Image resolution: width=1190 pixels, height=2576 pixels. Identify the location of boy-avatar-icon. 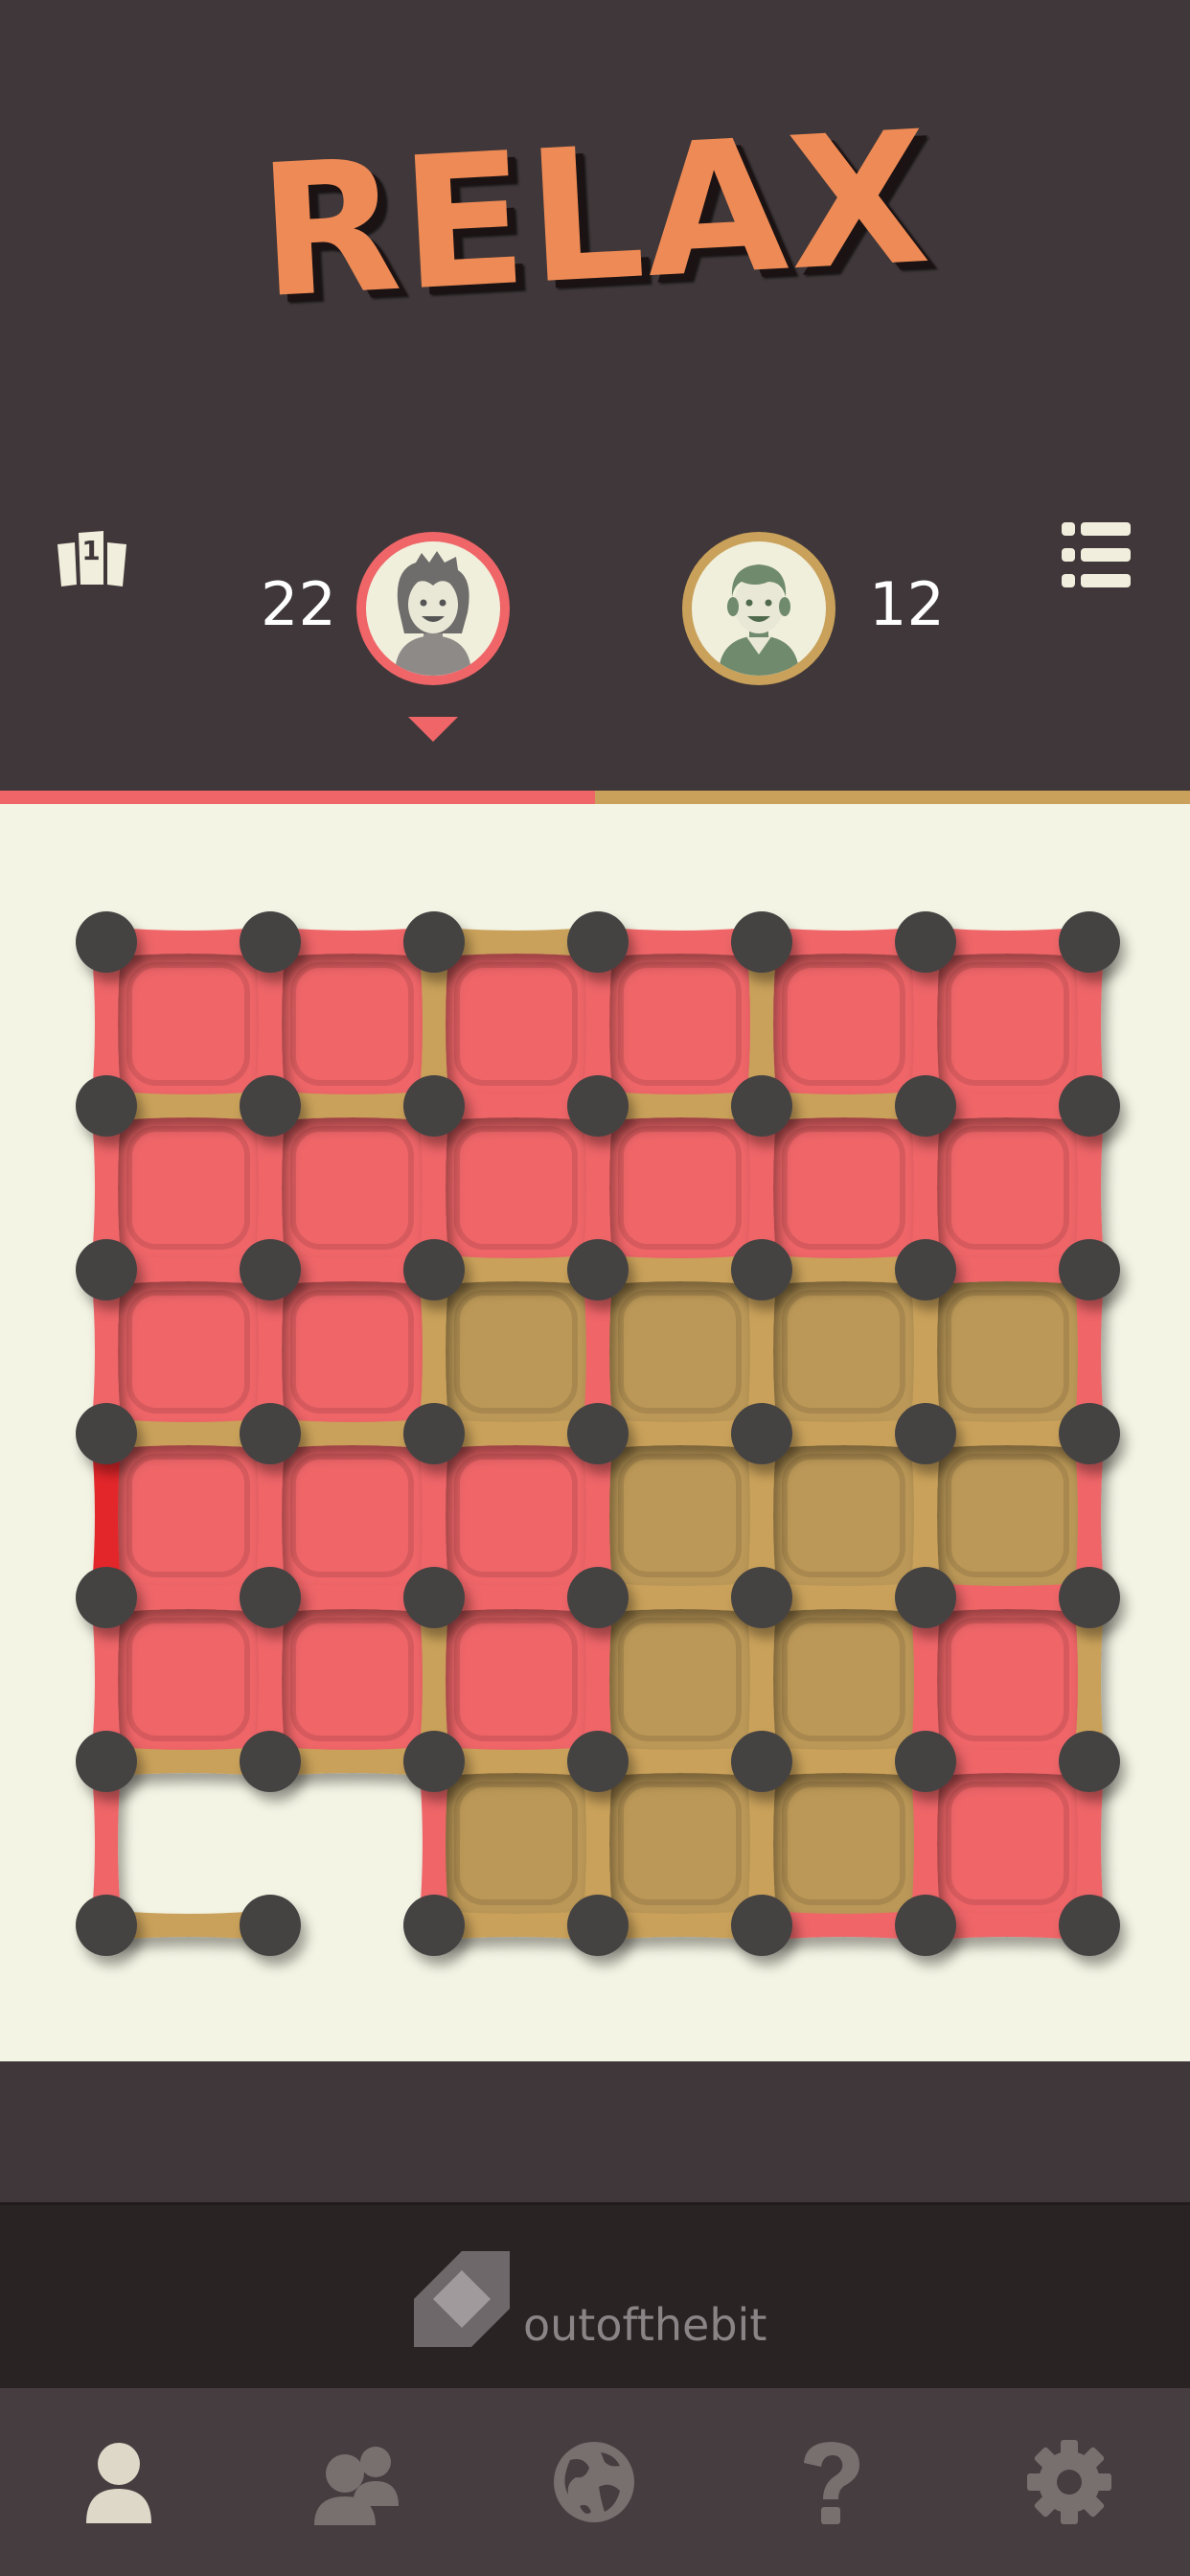
(759, 620).